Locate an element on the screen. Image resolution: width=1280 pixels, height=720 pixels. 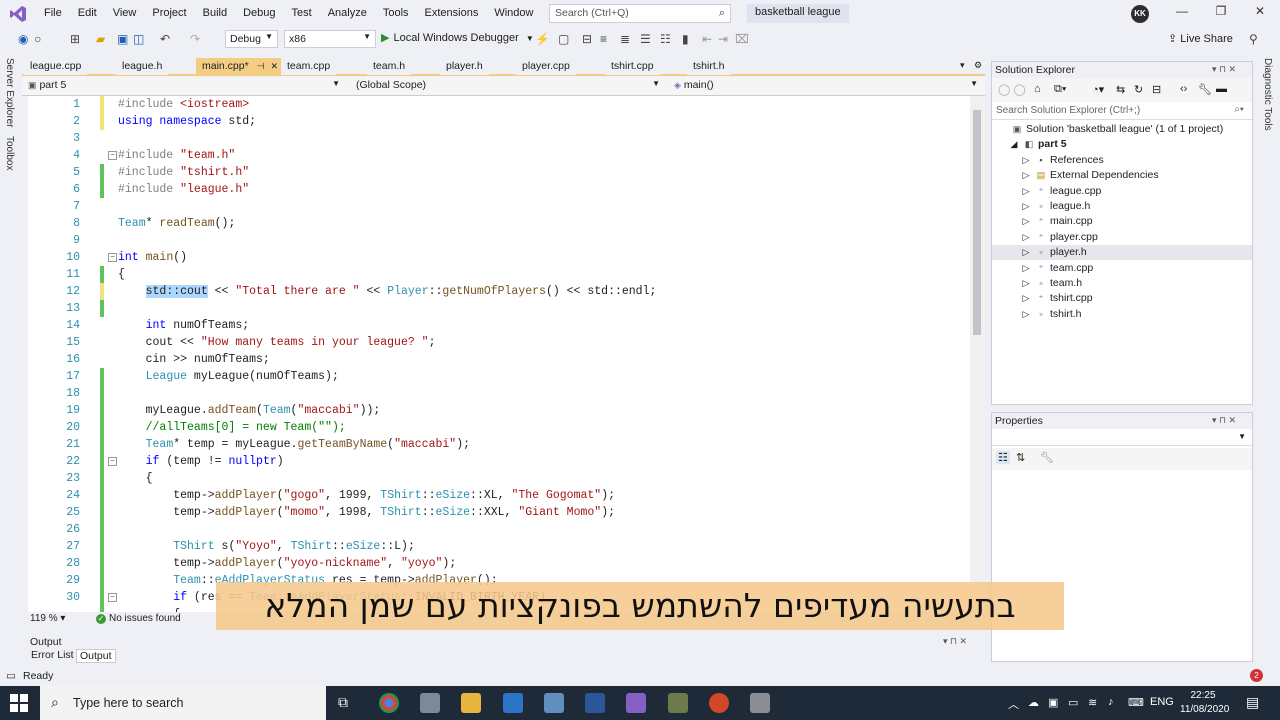
switch-views-icon: ⧉▾ is located at coordinates (1060, 89).